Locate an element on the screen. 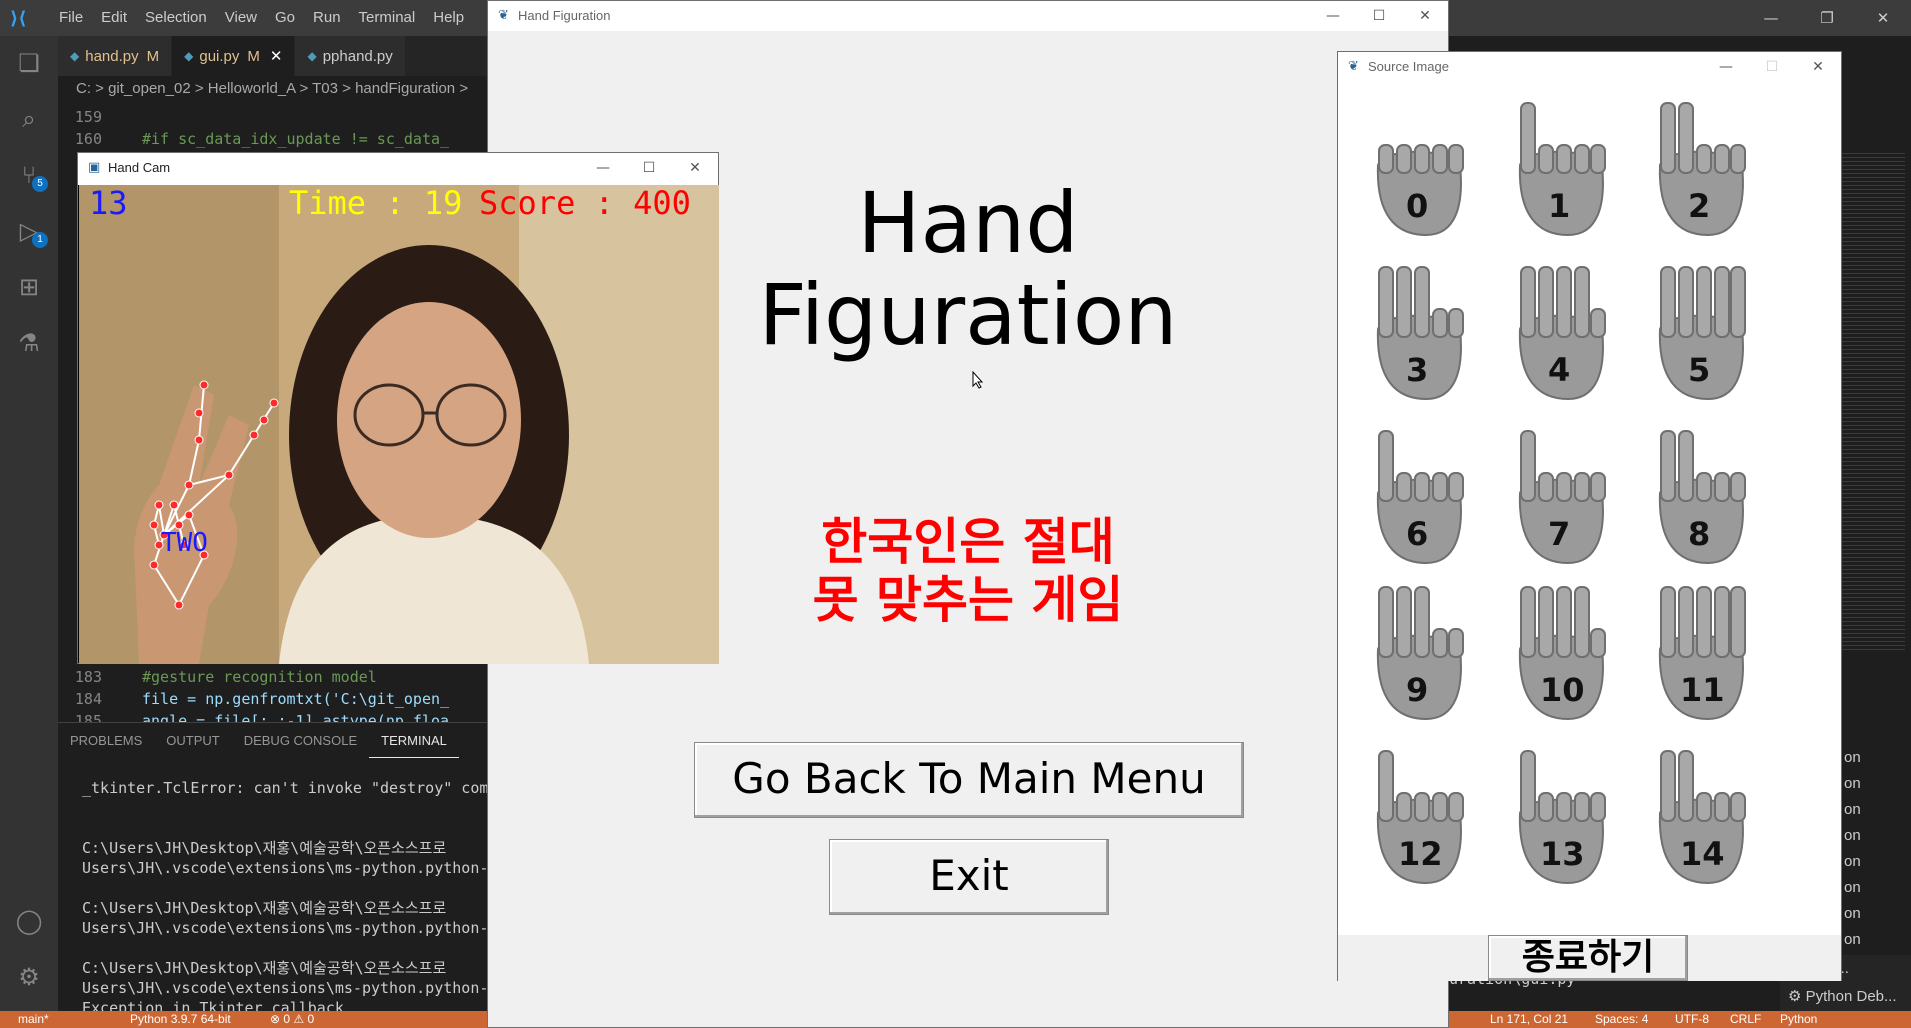  menu-terminal: Terminal is located at coordinates (387, 18).